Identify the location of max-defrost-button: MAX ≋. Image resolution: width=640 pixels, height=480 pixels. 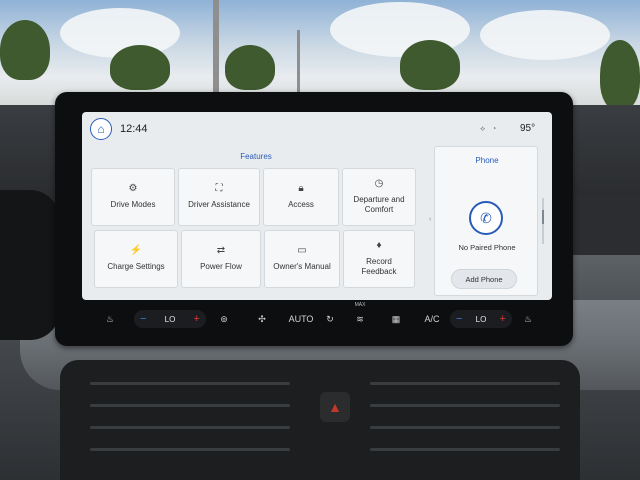
(360, 318).